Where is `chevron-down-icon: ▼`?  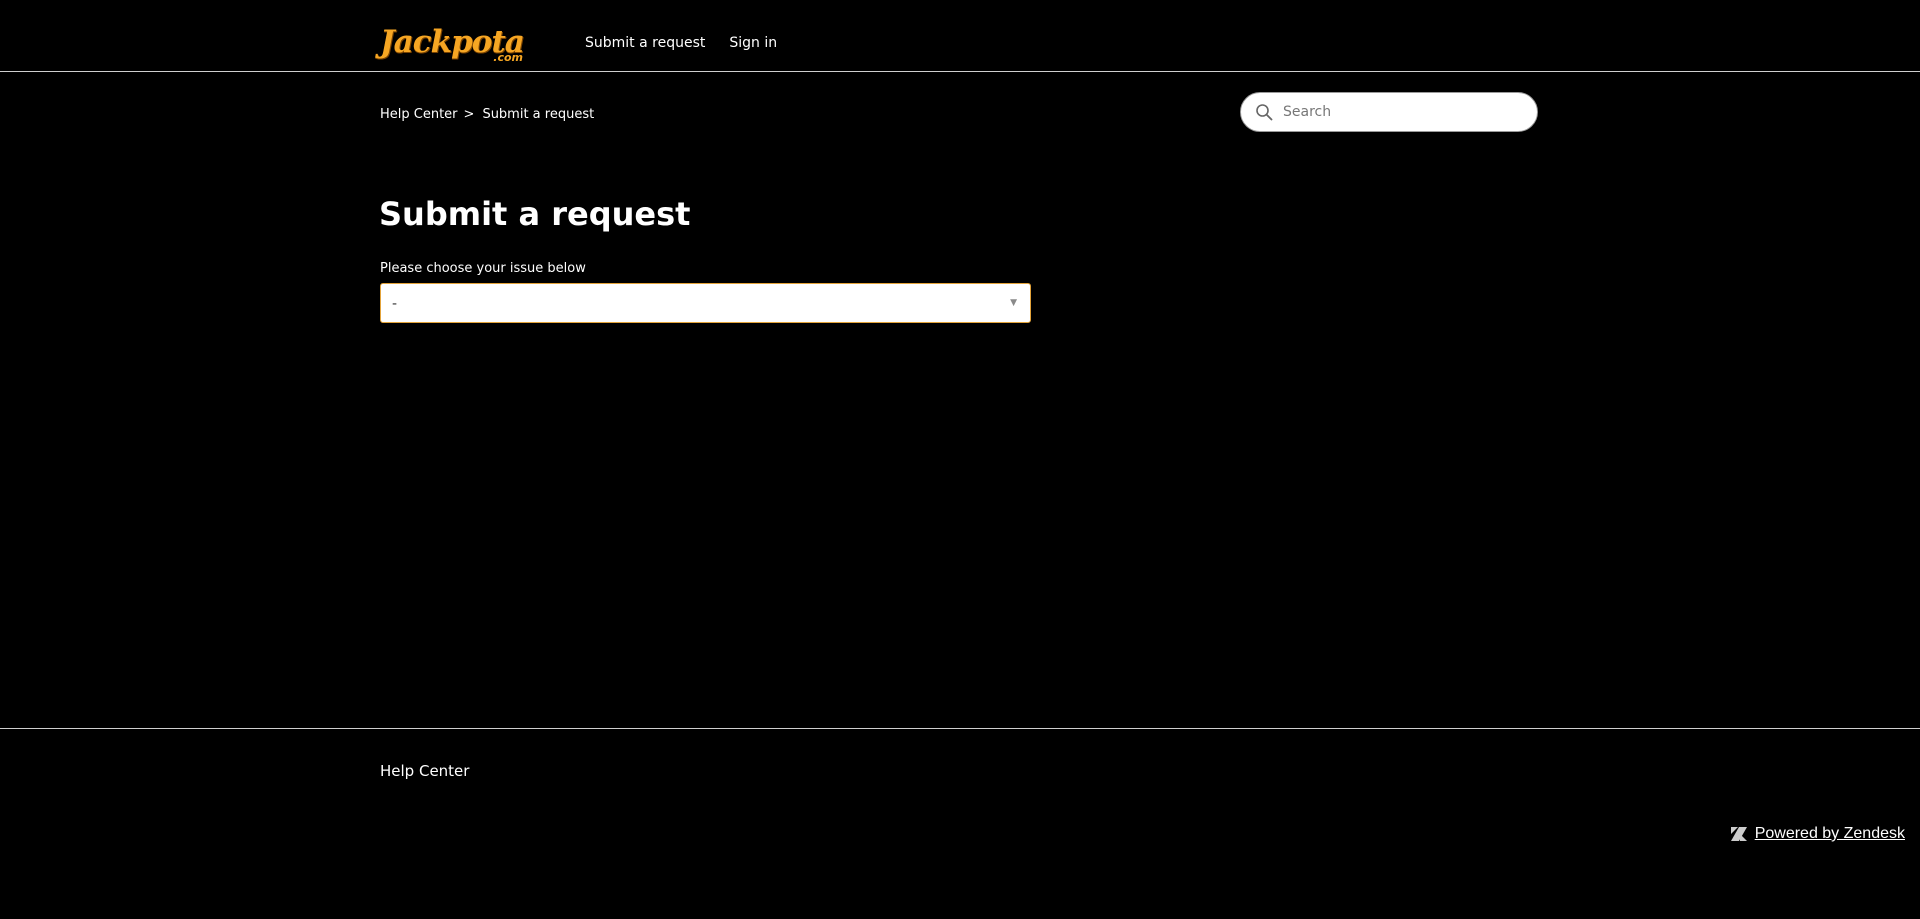 chevron-down-icon: ▼ is located at coordinates (1013, 303).